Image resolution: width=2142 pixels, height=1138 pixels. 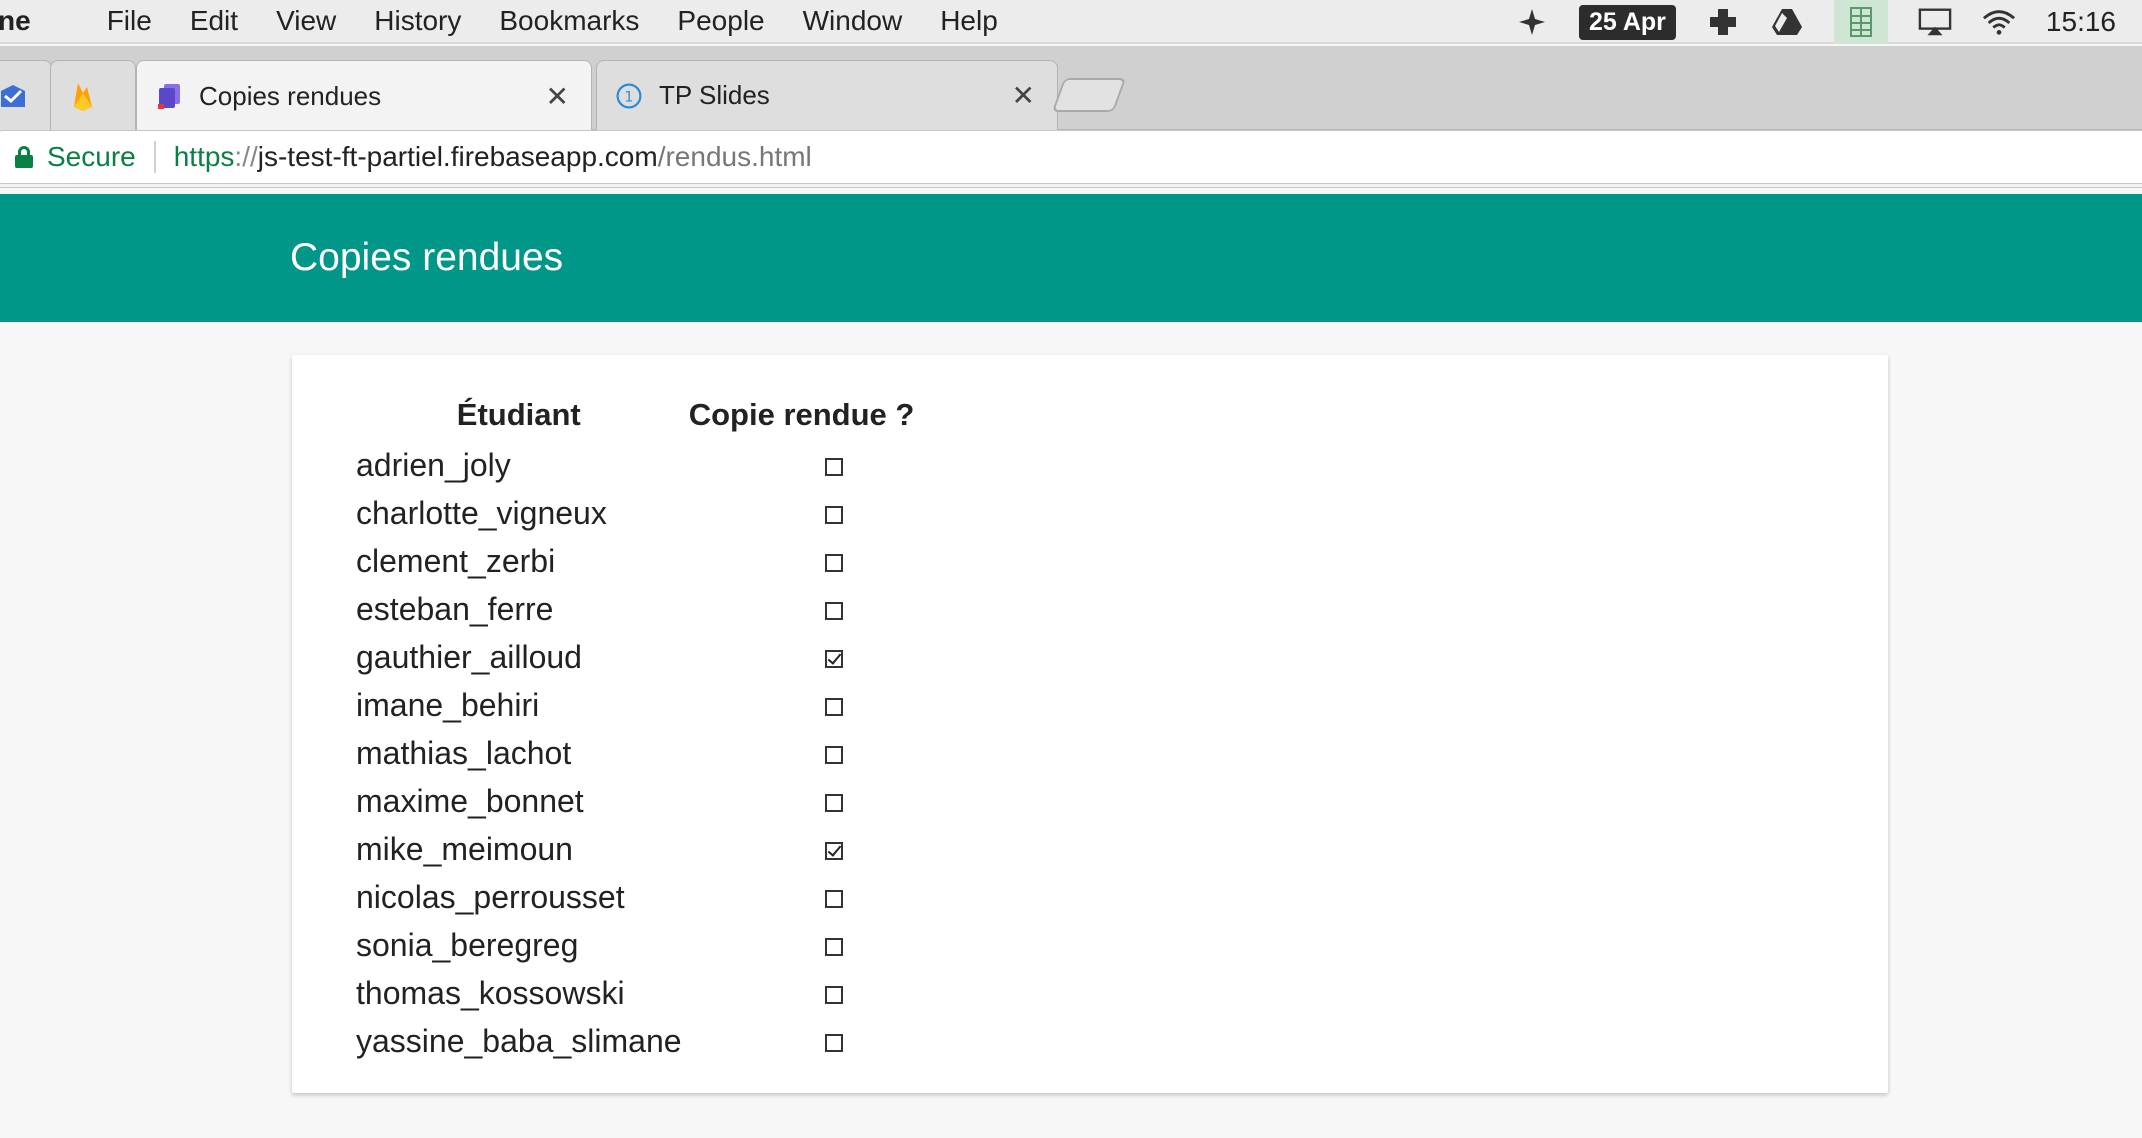 What do you see at coordinates (417, 21) in the screenshot?
I see `menu-history: History` at bounding box center [417, 21].